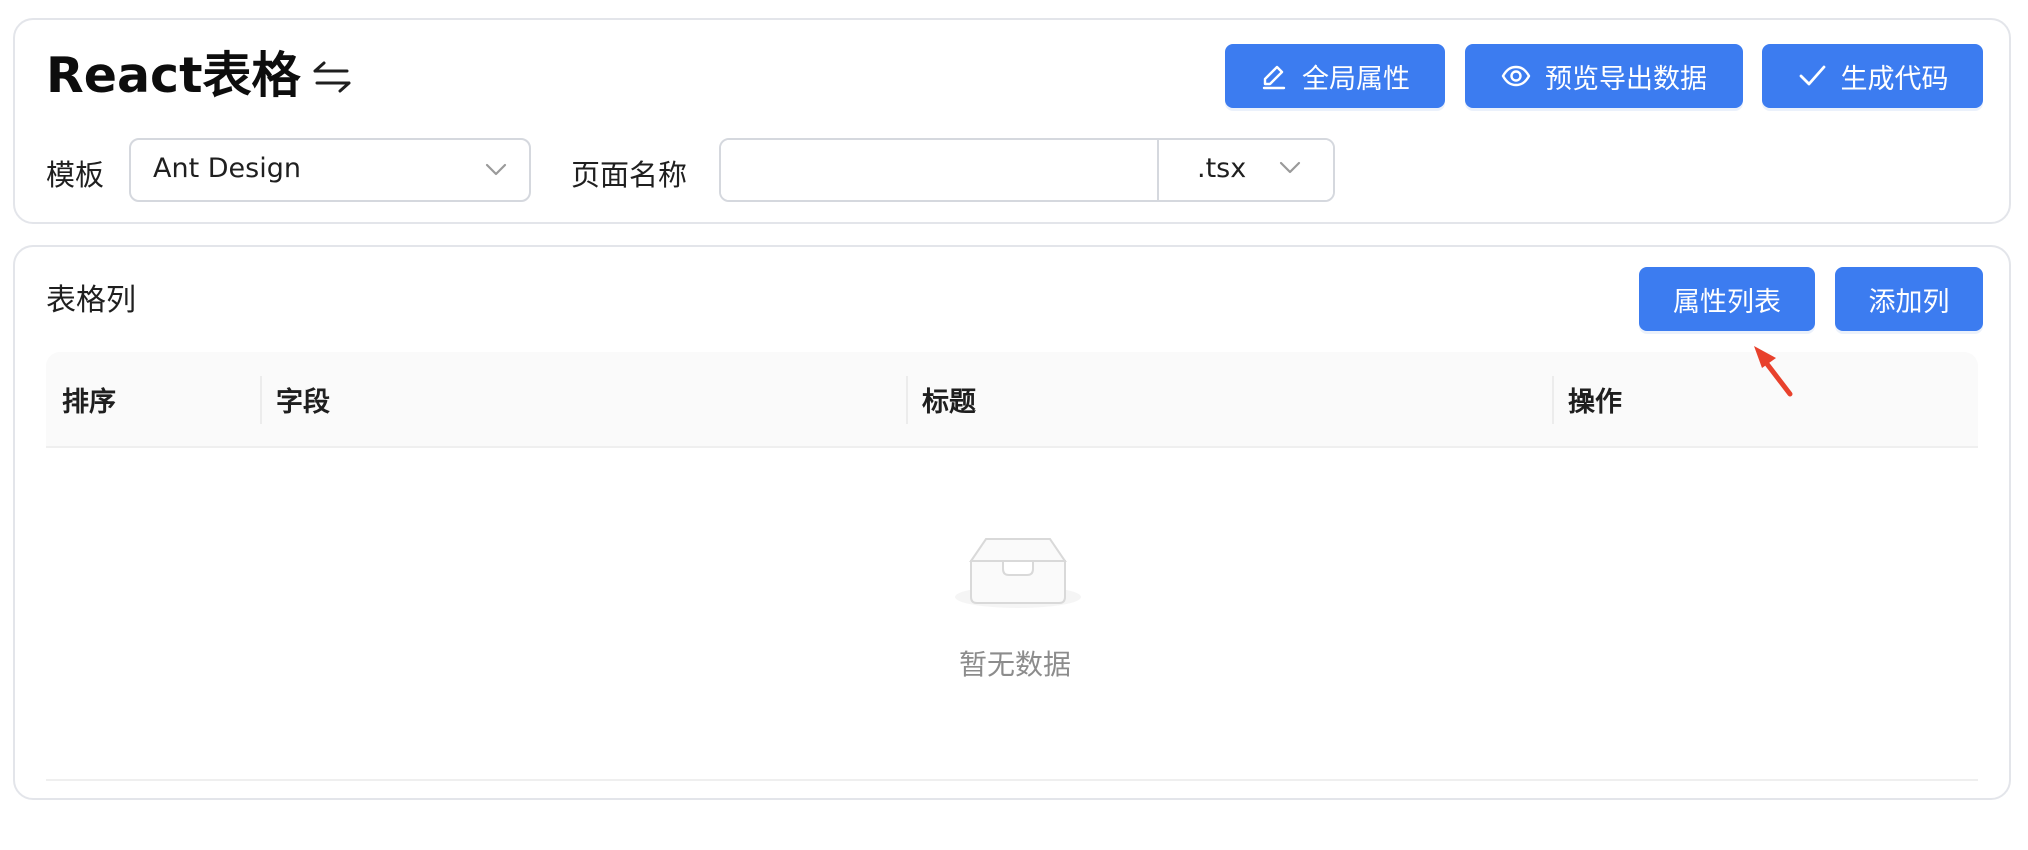  What do you see at coordinates (303, 402) in the screenshot?
I see `column-header-field: 字段` at bounding box center [303, 402].